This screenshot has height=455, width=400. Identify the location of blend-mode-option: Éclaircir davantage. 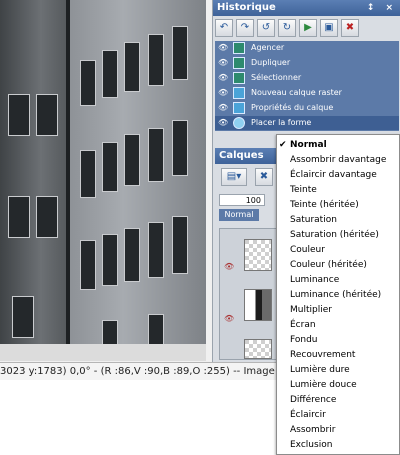
(338, 175).